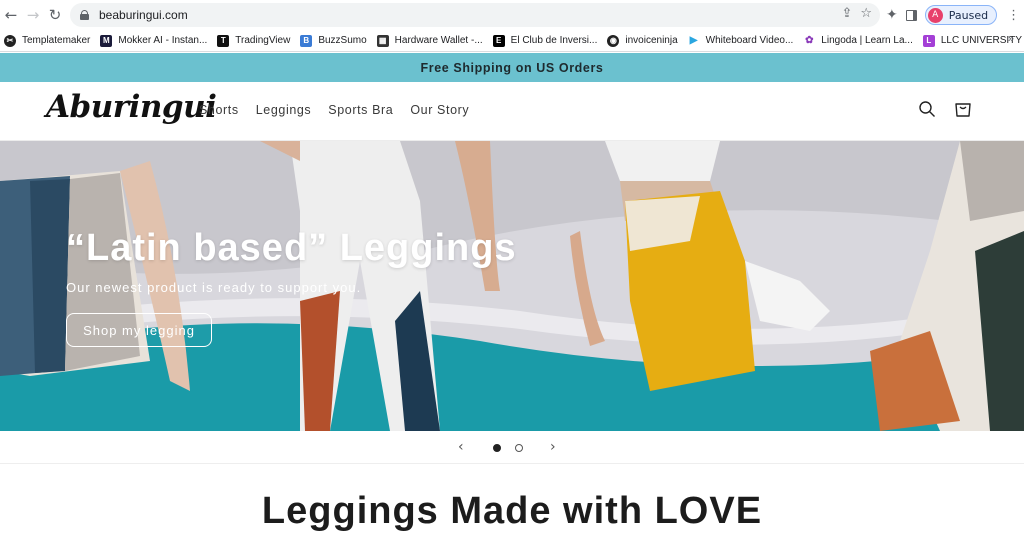 Image resolution: width=1024 pixels, height=533 pixels. What do you see at coordinates (11, 15) in the screenshot?
I see `back-icon: ←` at bounding box center [11, 15].